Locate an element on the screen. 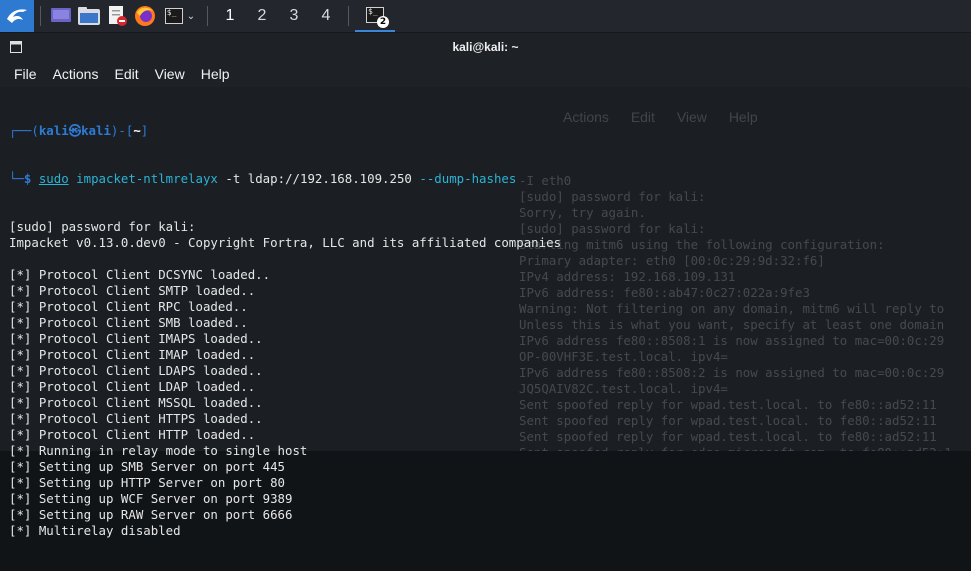  command-args: -t is located at coordinates (233, 178).